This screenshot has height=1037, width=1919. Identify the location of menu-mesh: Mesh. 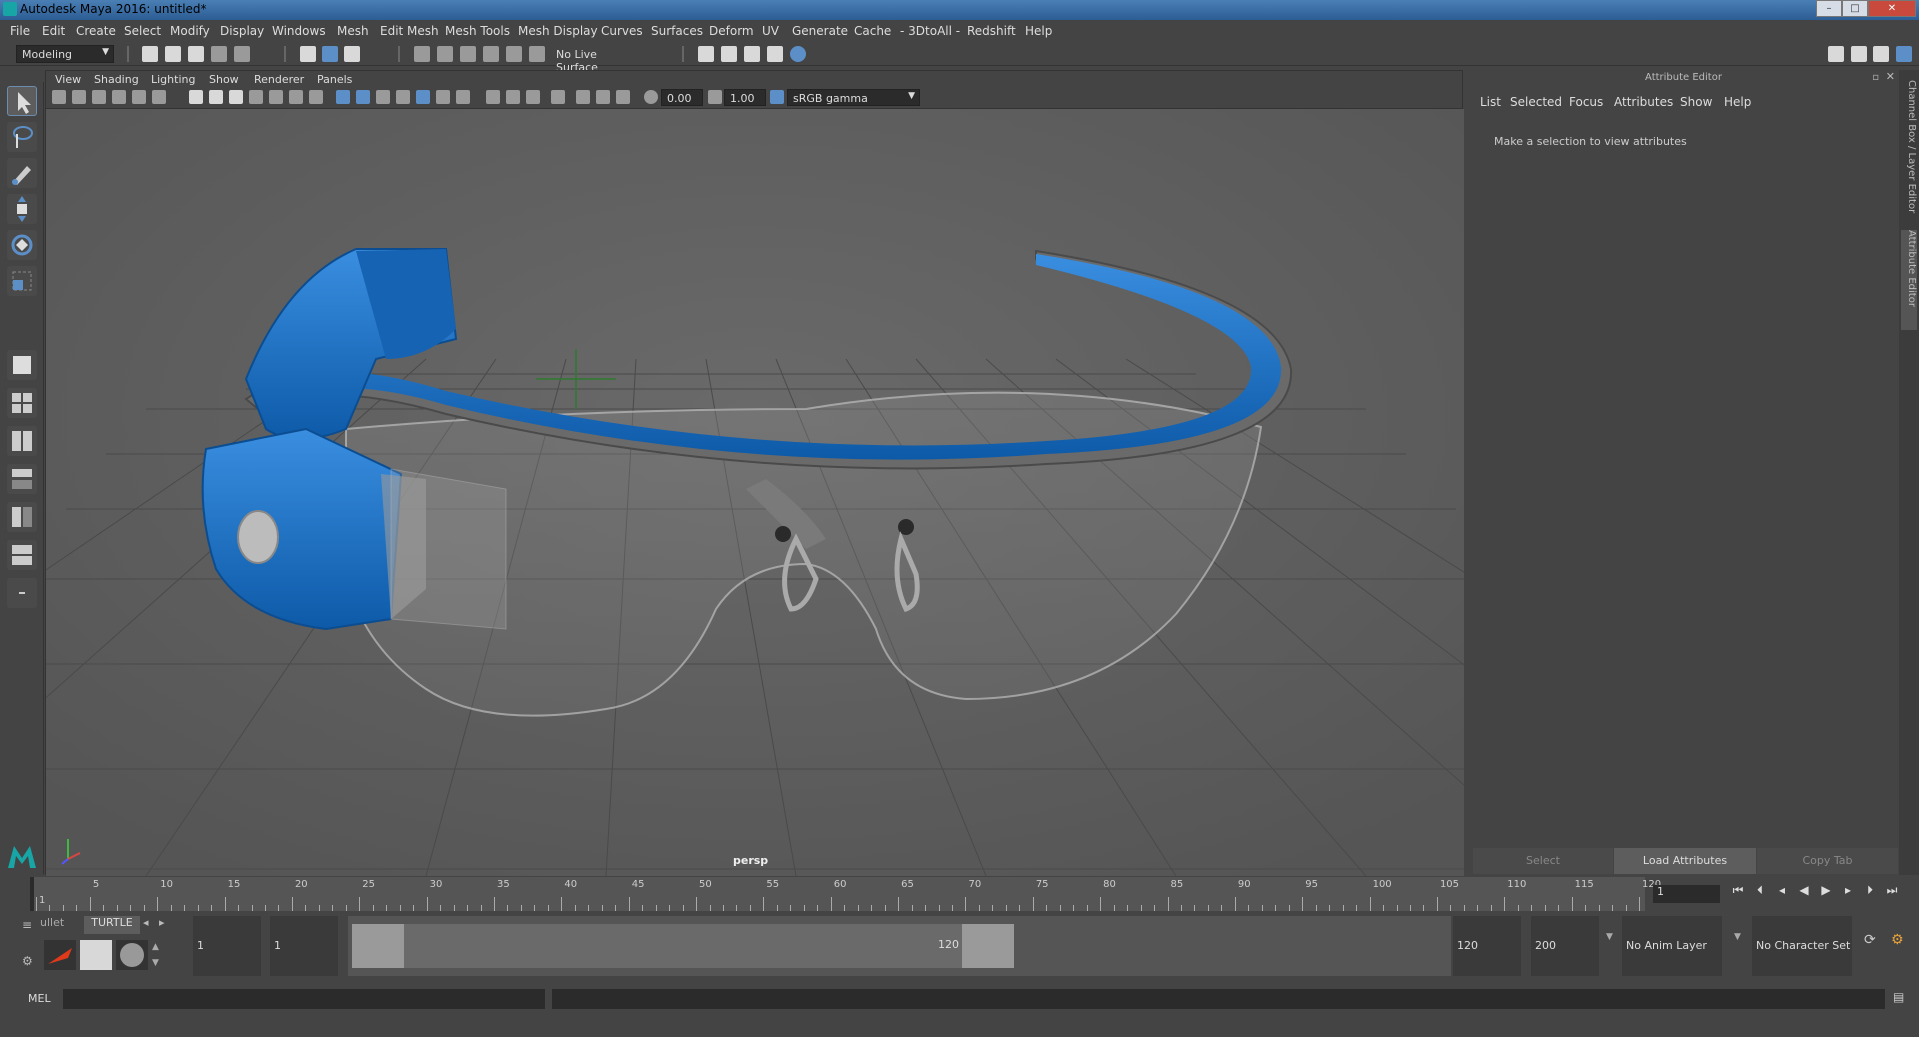
(353, 31).